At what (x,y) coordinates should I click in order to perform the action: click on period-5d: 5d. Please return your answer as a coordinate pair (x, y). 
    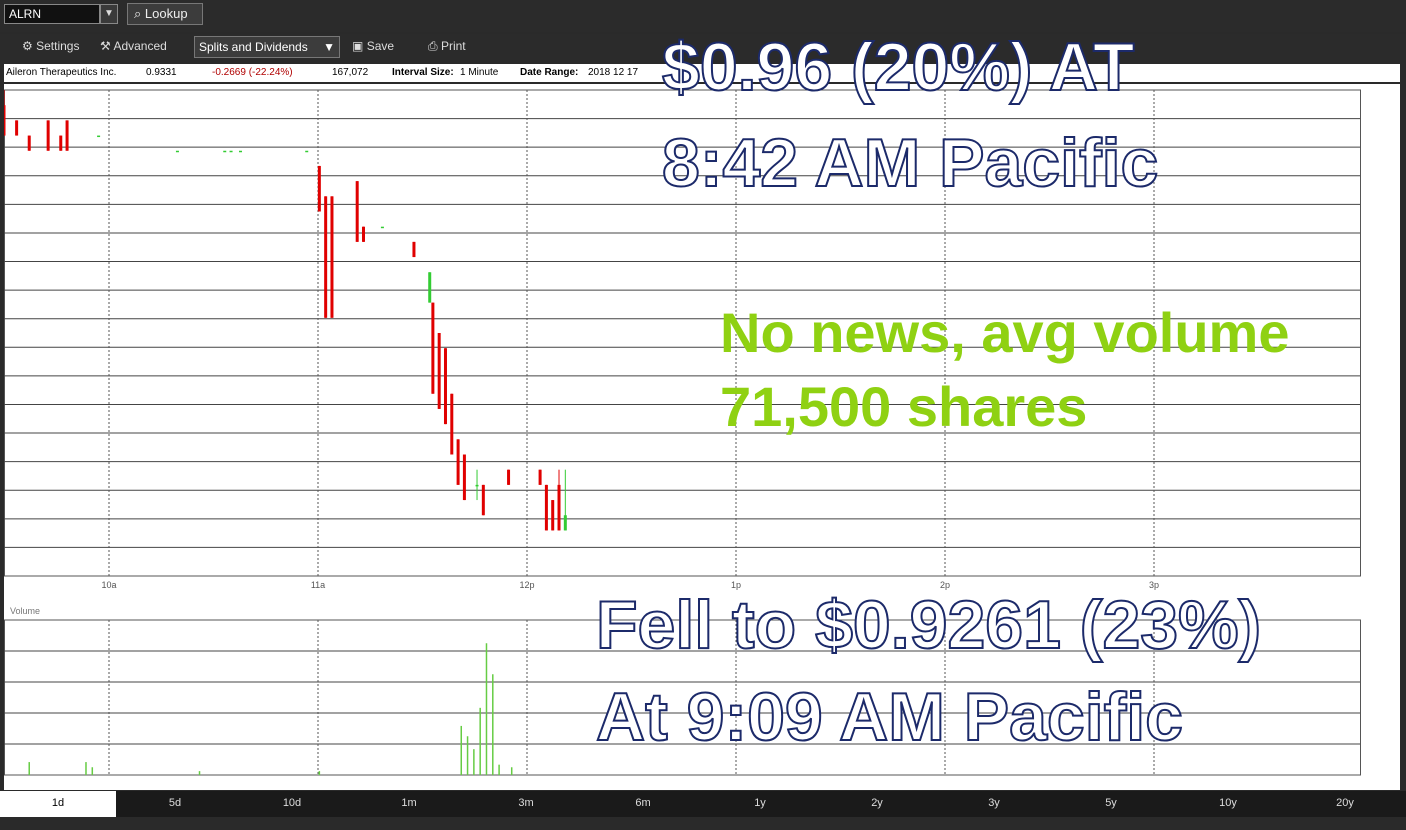
    Looking at the image, I should click on (175, 804).